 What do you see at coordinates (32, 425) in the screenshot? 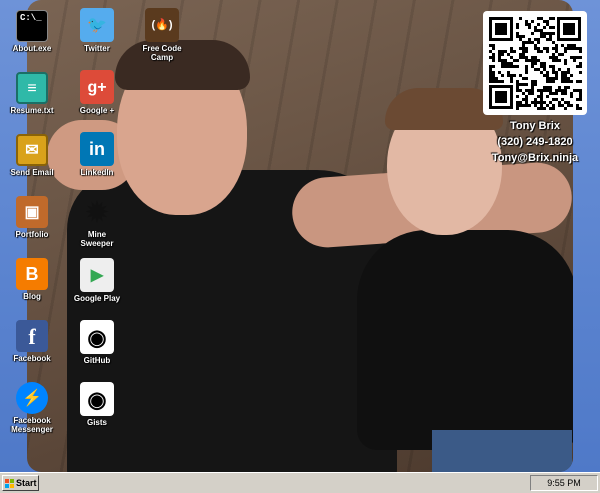
I see `desktop-icon-label: Facebook Messenger` at bounding box center [32, 425].